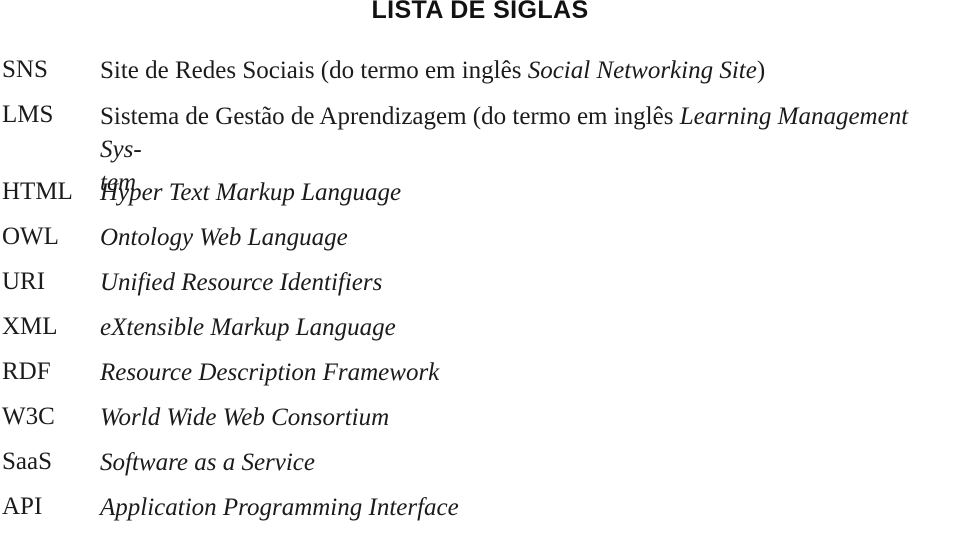 This screenshot has height=537, width=960. Describe the element at coordinates (245, 417) in the screenshot. I see `abbreviation-definition: World Wide Web Consortium` at that location.